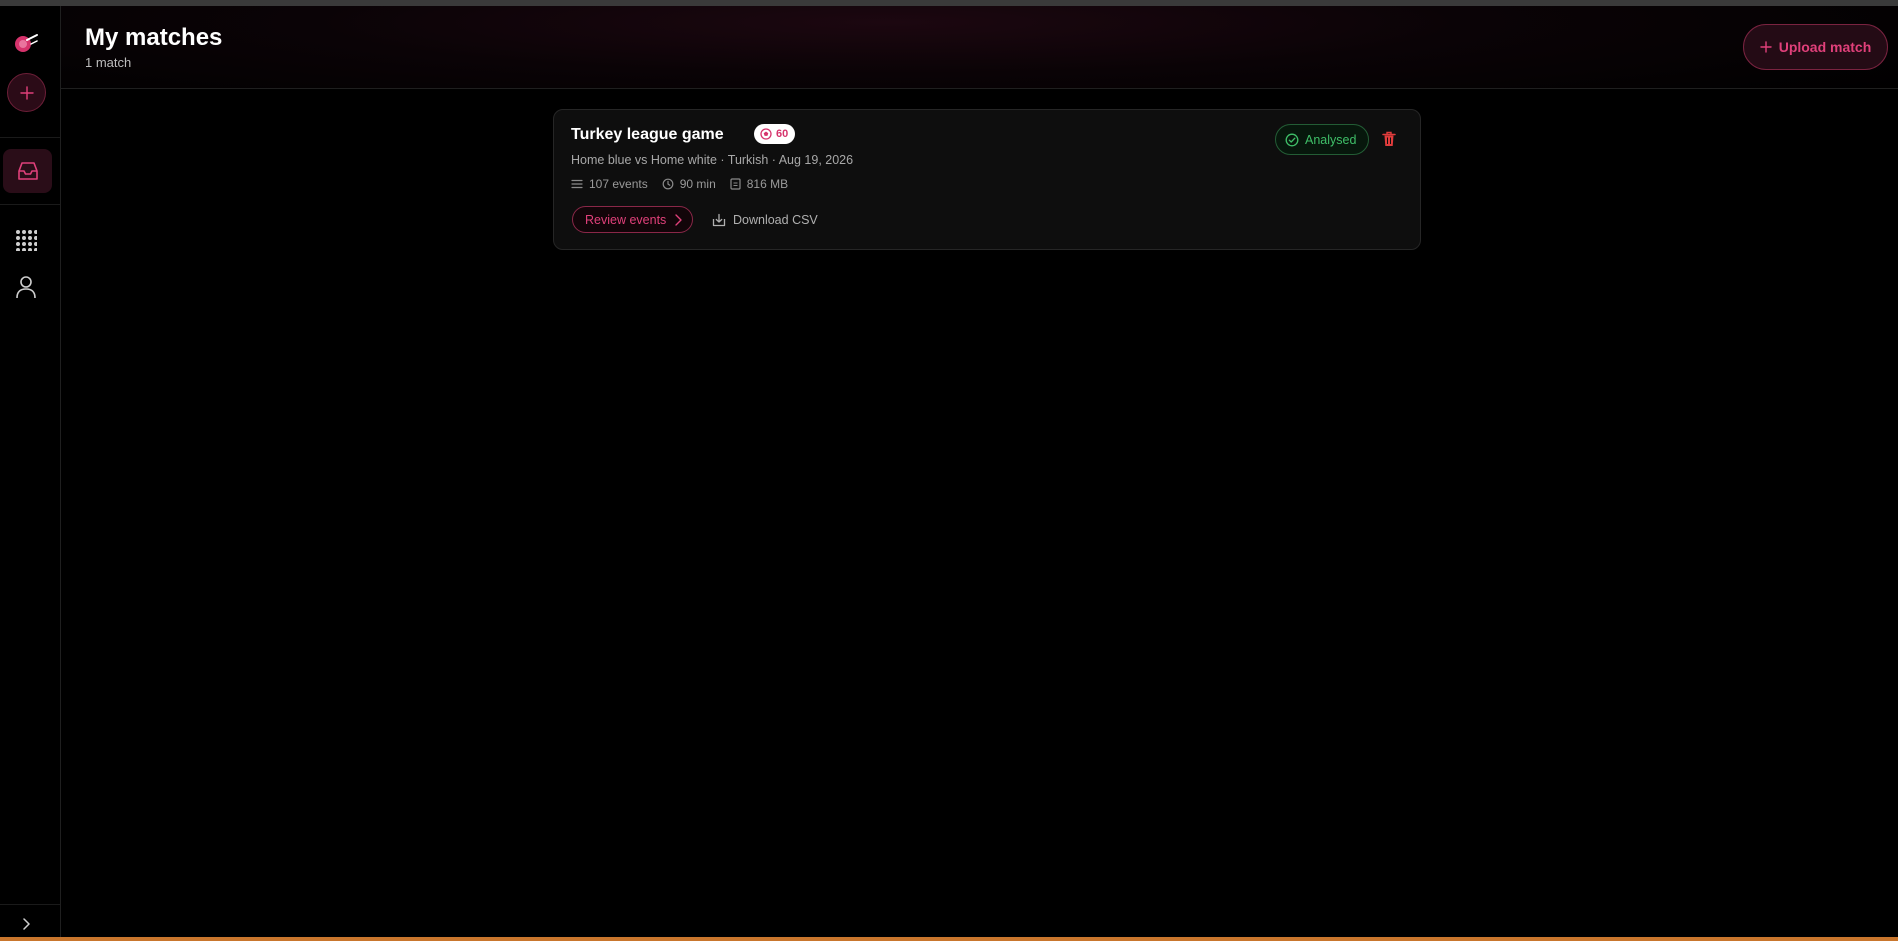 The image size is (1898, 941). I want to click on bottom-border, so click(949, 939).